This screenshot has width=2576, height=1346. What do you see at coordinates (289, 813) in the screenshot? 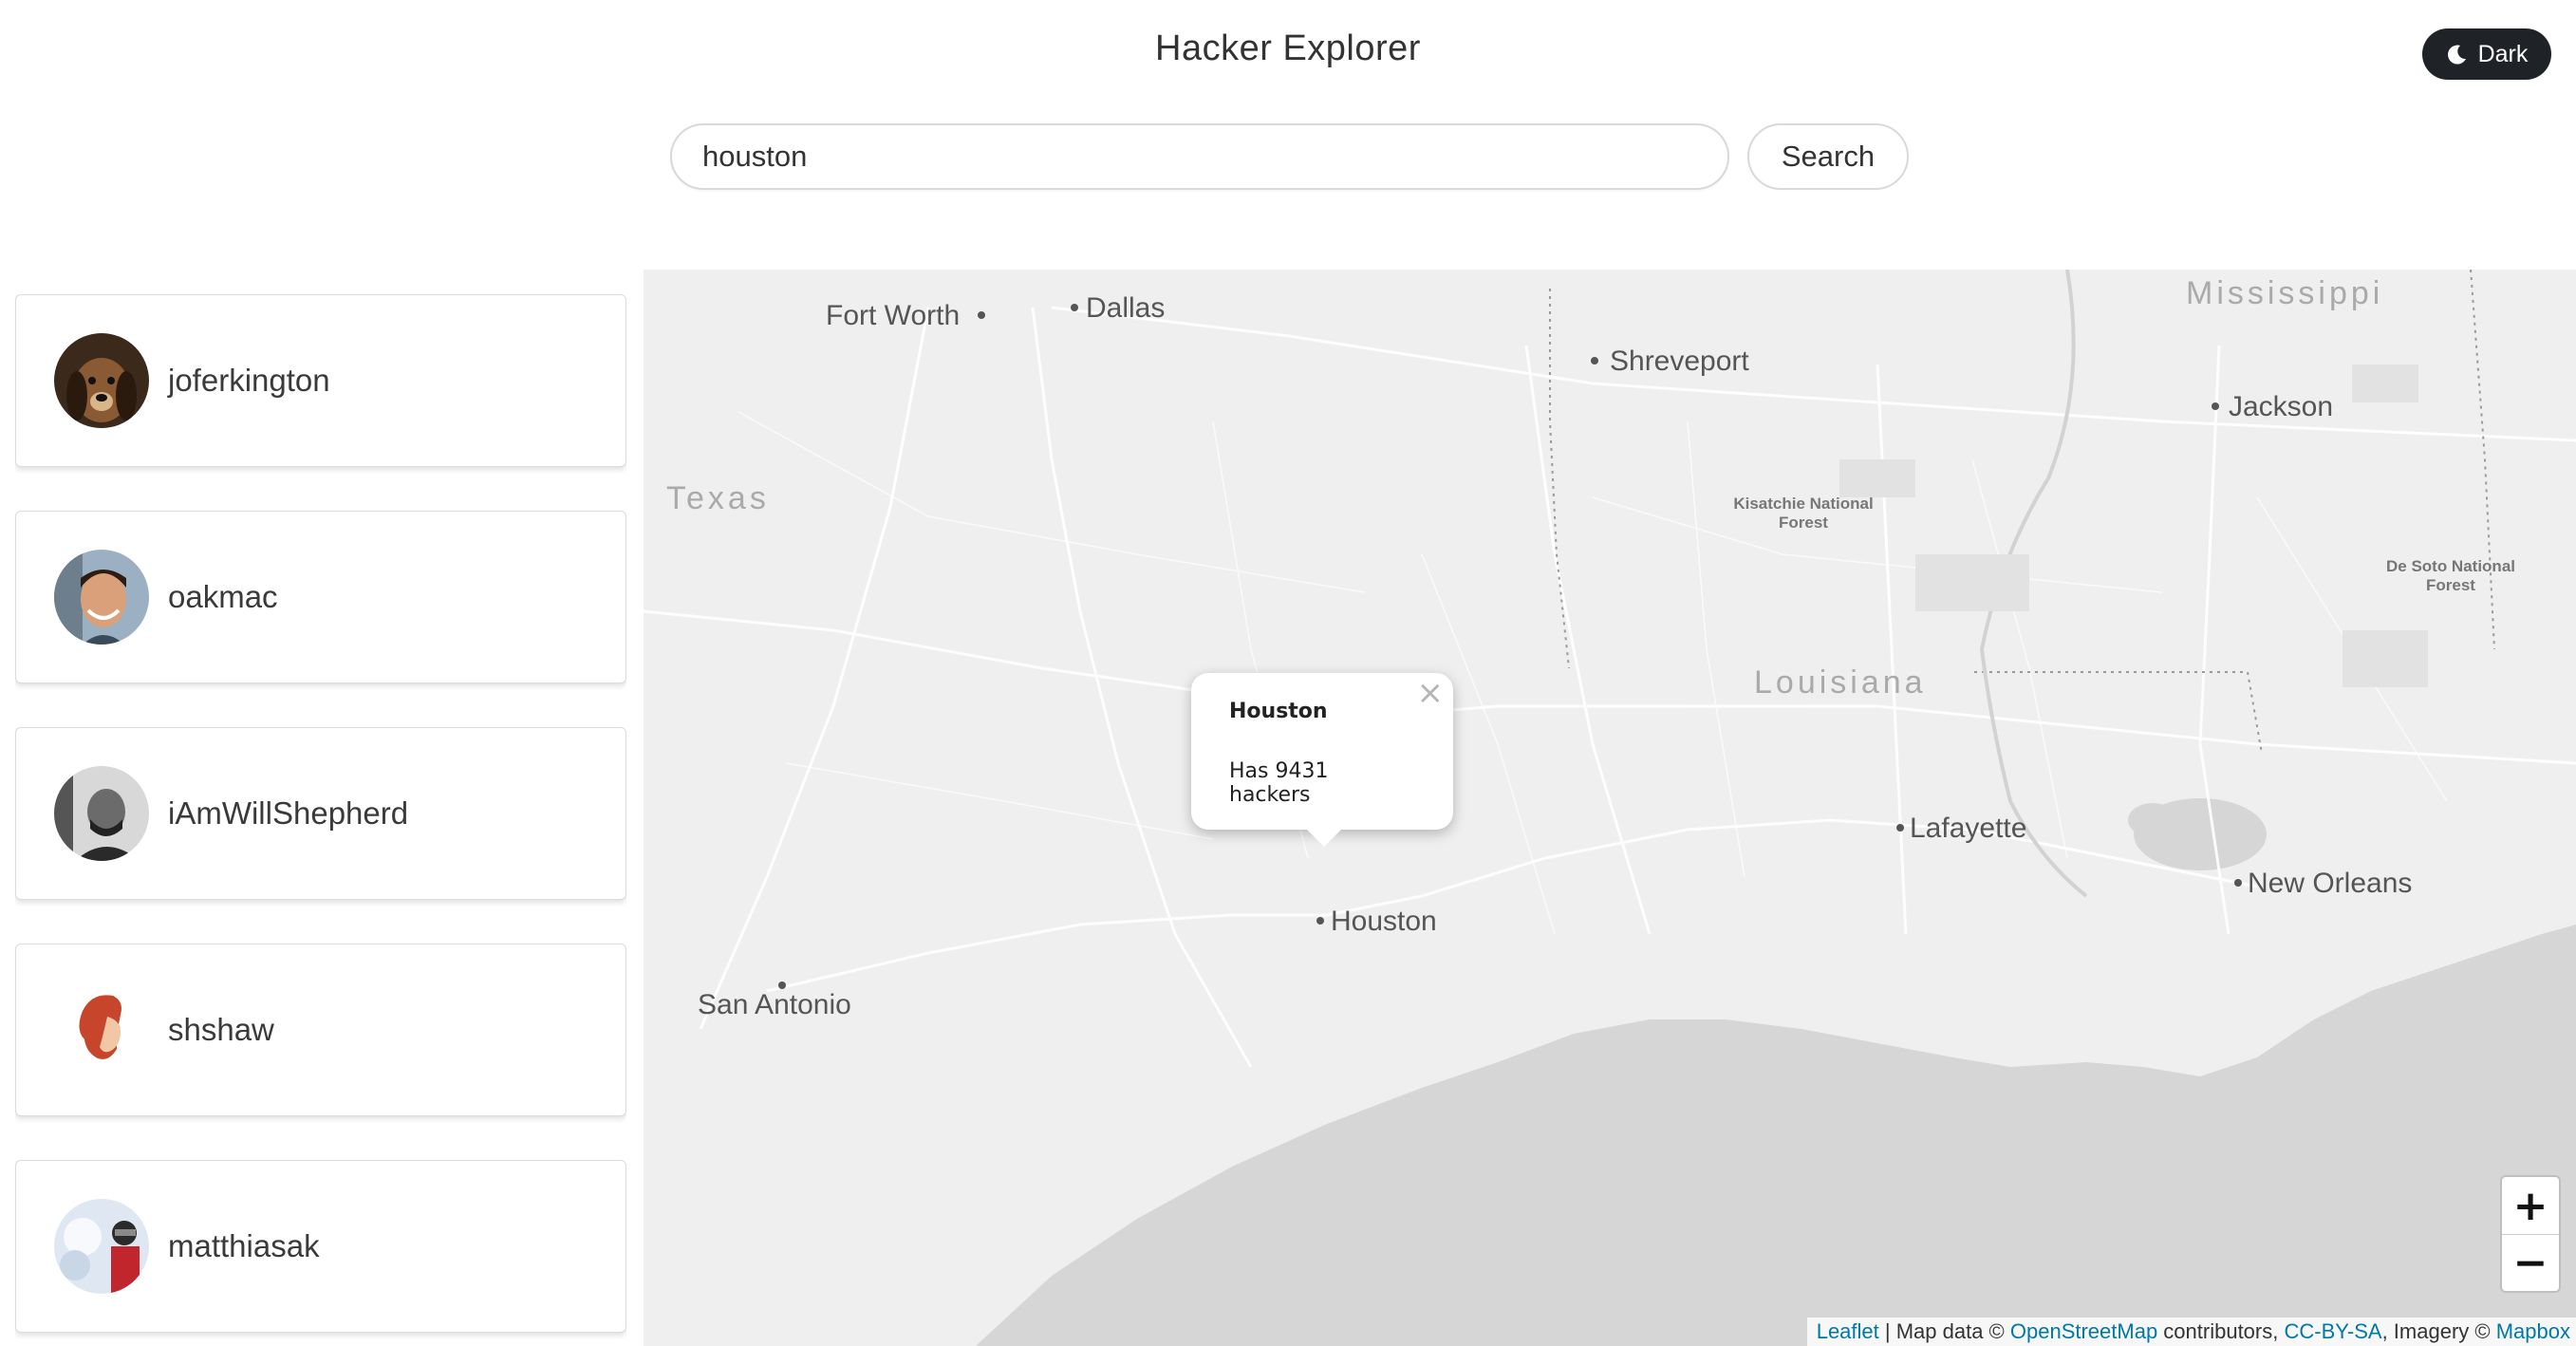
I see `user-name: iAmWillShepherd` at bounding box center [289, 813].